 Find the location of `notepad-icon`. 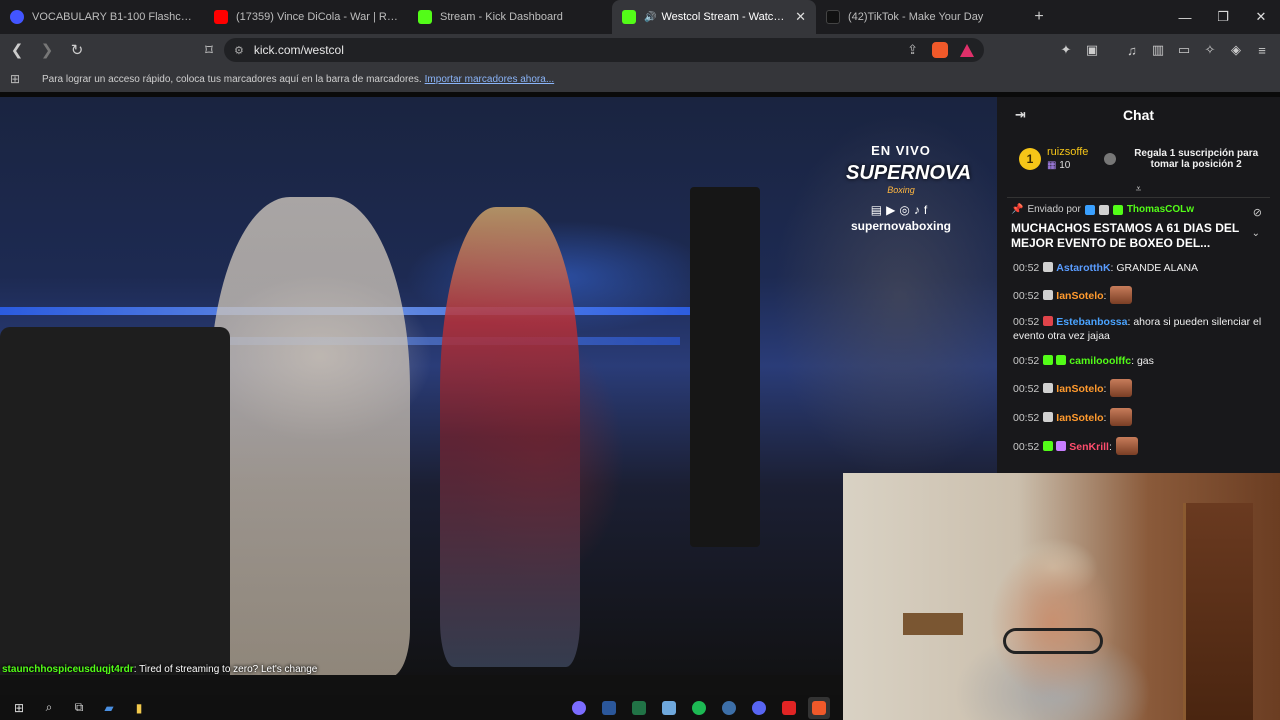

notepad-icon is located at coordinates (669, 708).